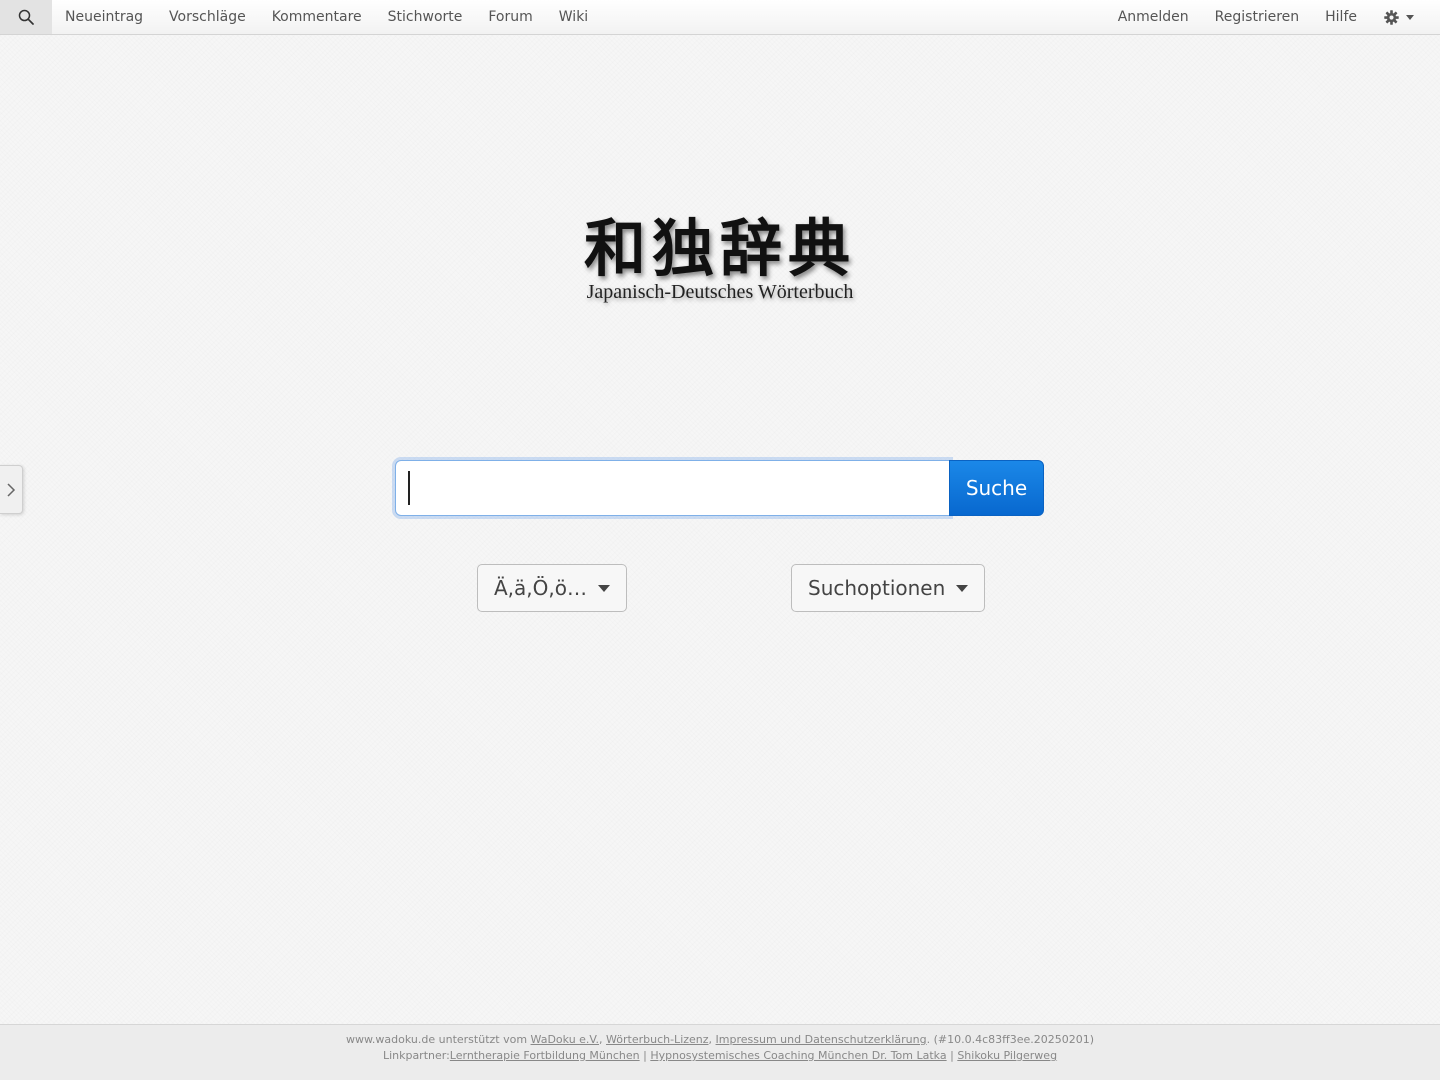  I want to click on nav-item-registrieren: Registrieren, so click(1257, 17).